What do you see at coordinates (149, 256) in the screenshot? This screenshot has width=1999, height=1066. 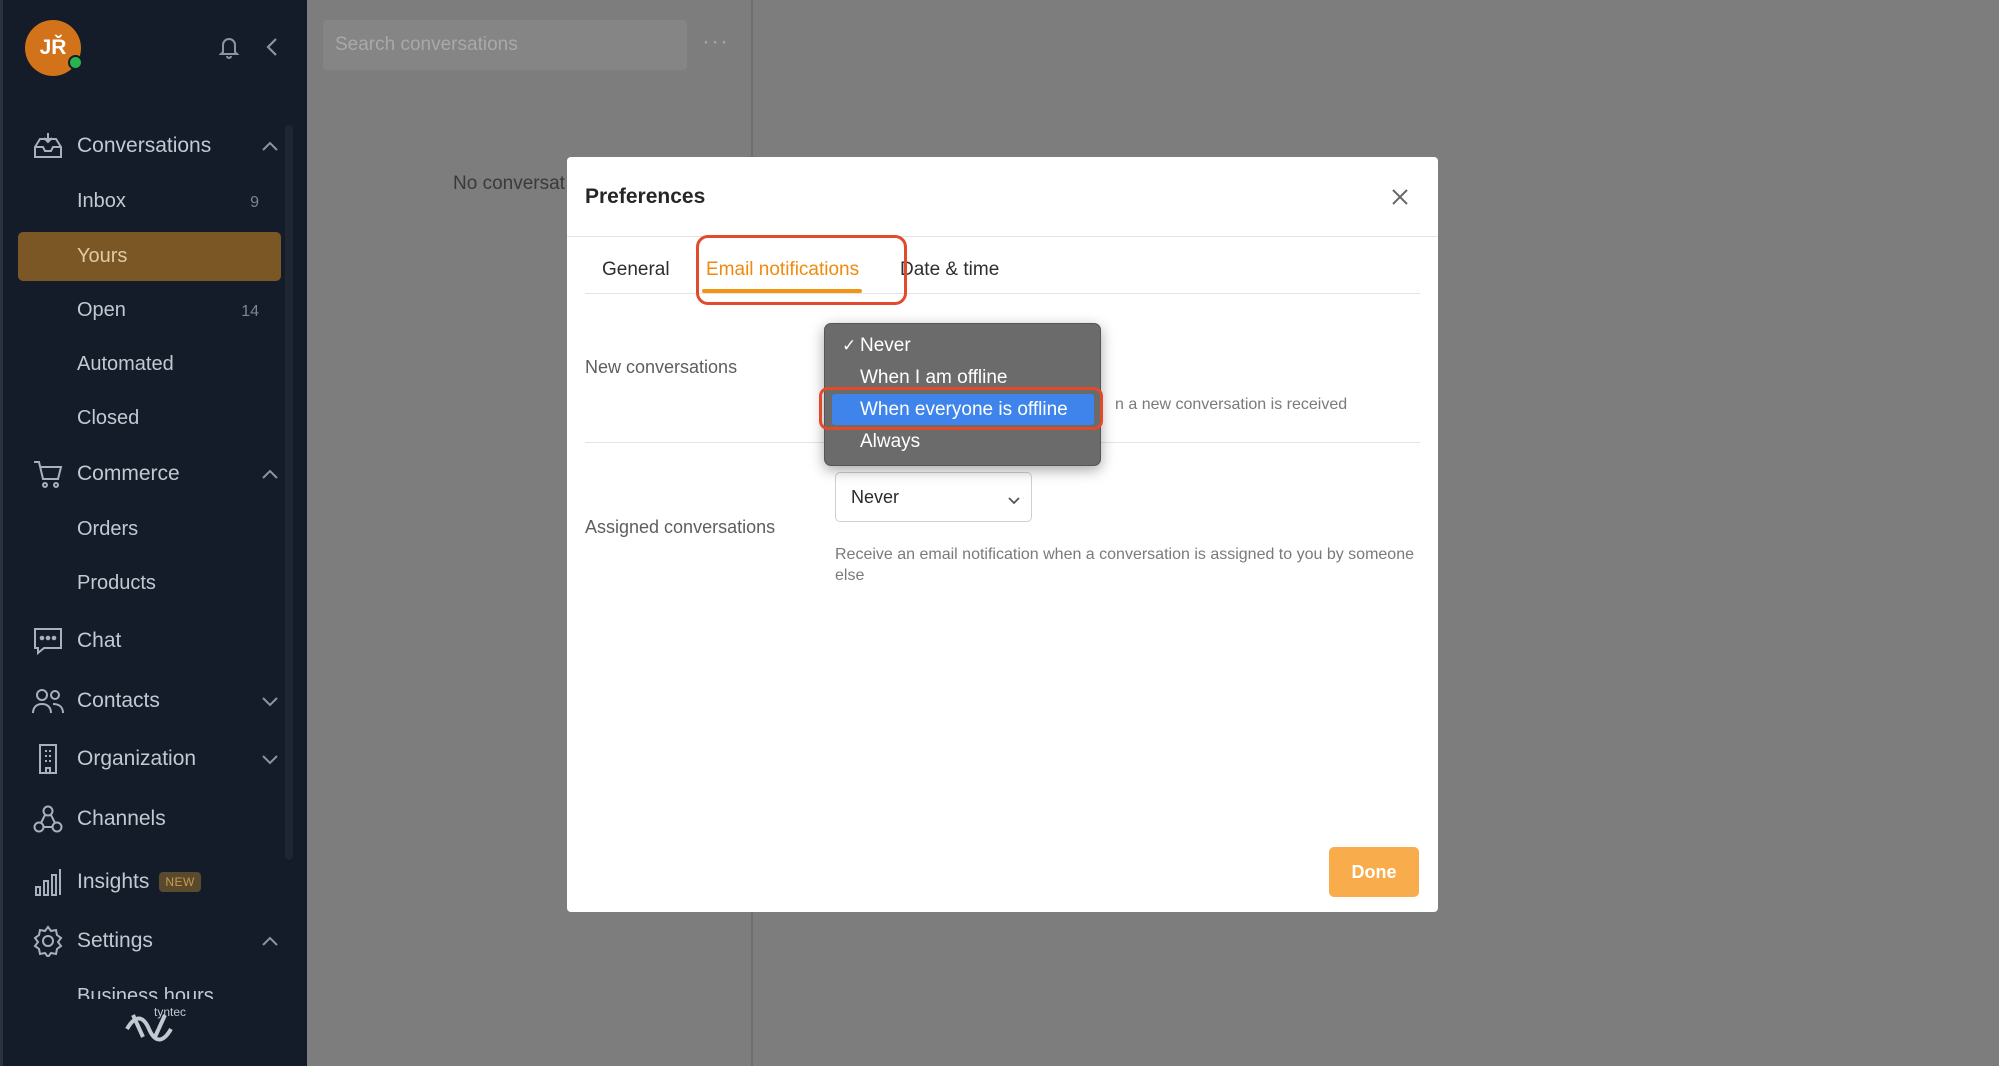 I see `nav-active-highlight` at bounding box center [149, 256].